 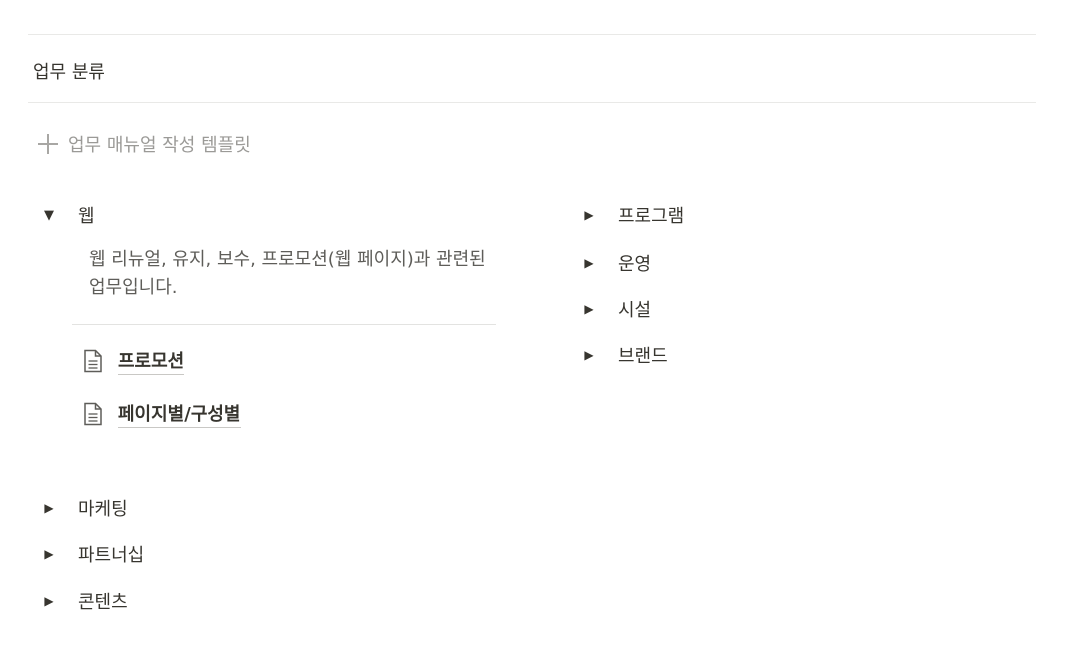 What do you see at coordinates (48, 144) in the screenshot?
I see `plus-icon` at bounding box center [48, 144].